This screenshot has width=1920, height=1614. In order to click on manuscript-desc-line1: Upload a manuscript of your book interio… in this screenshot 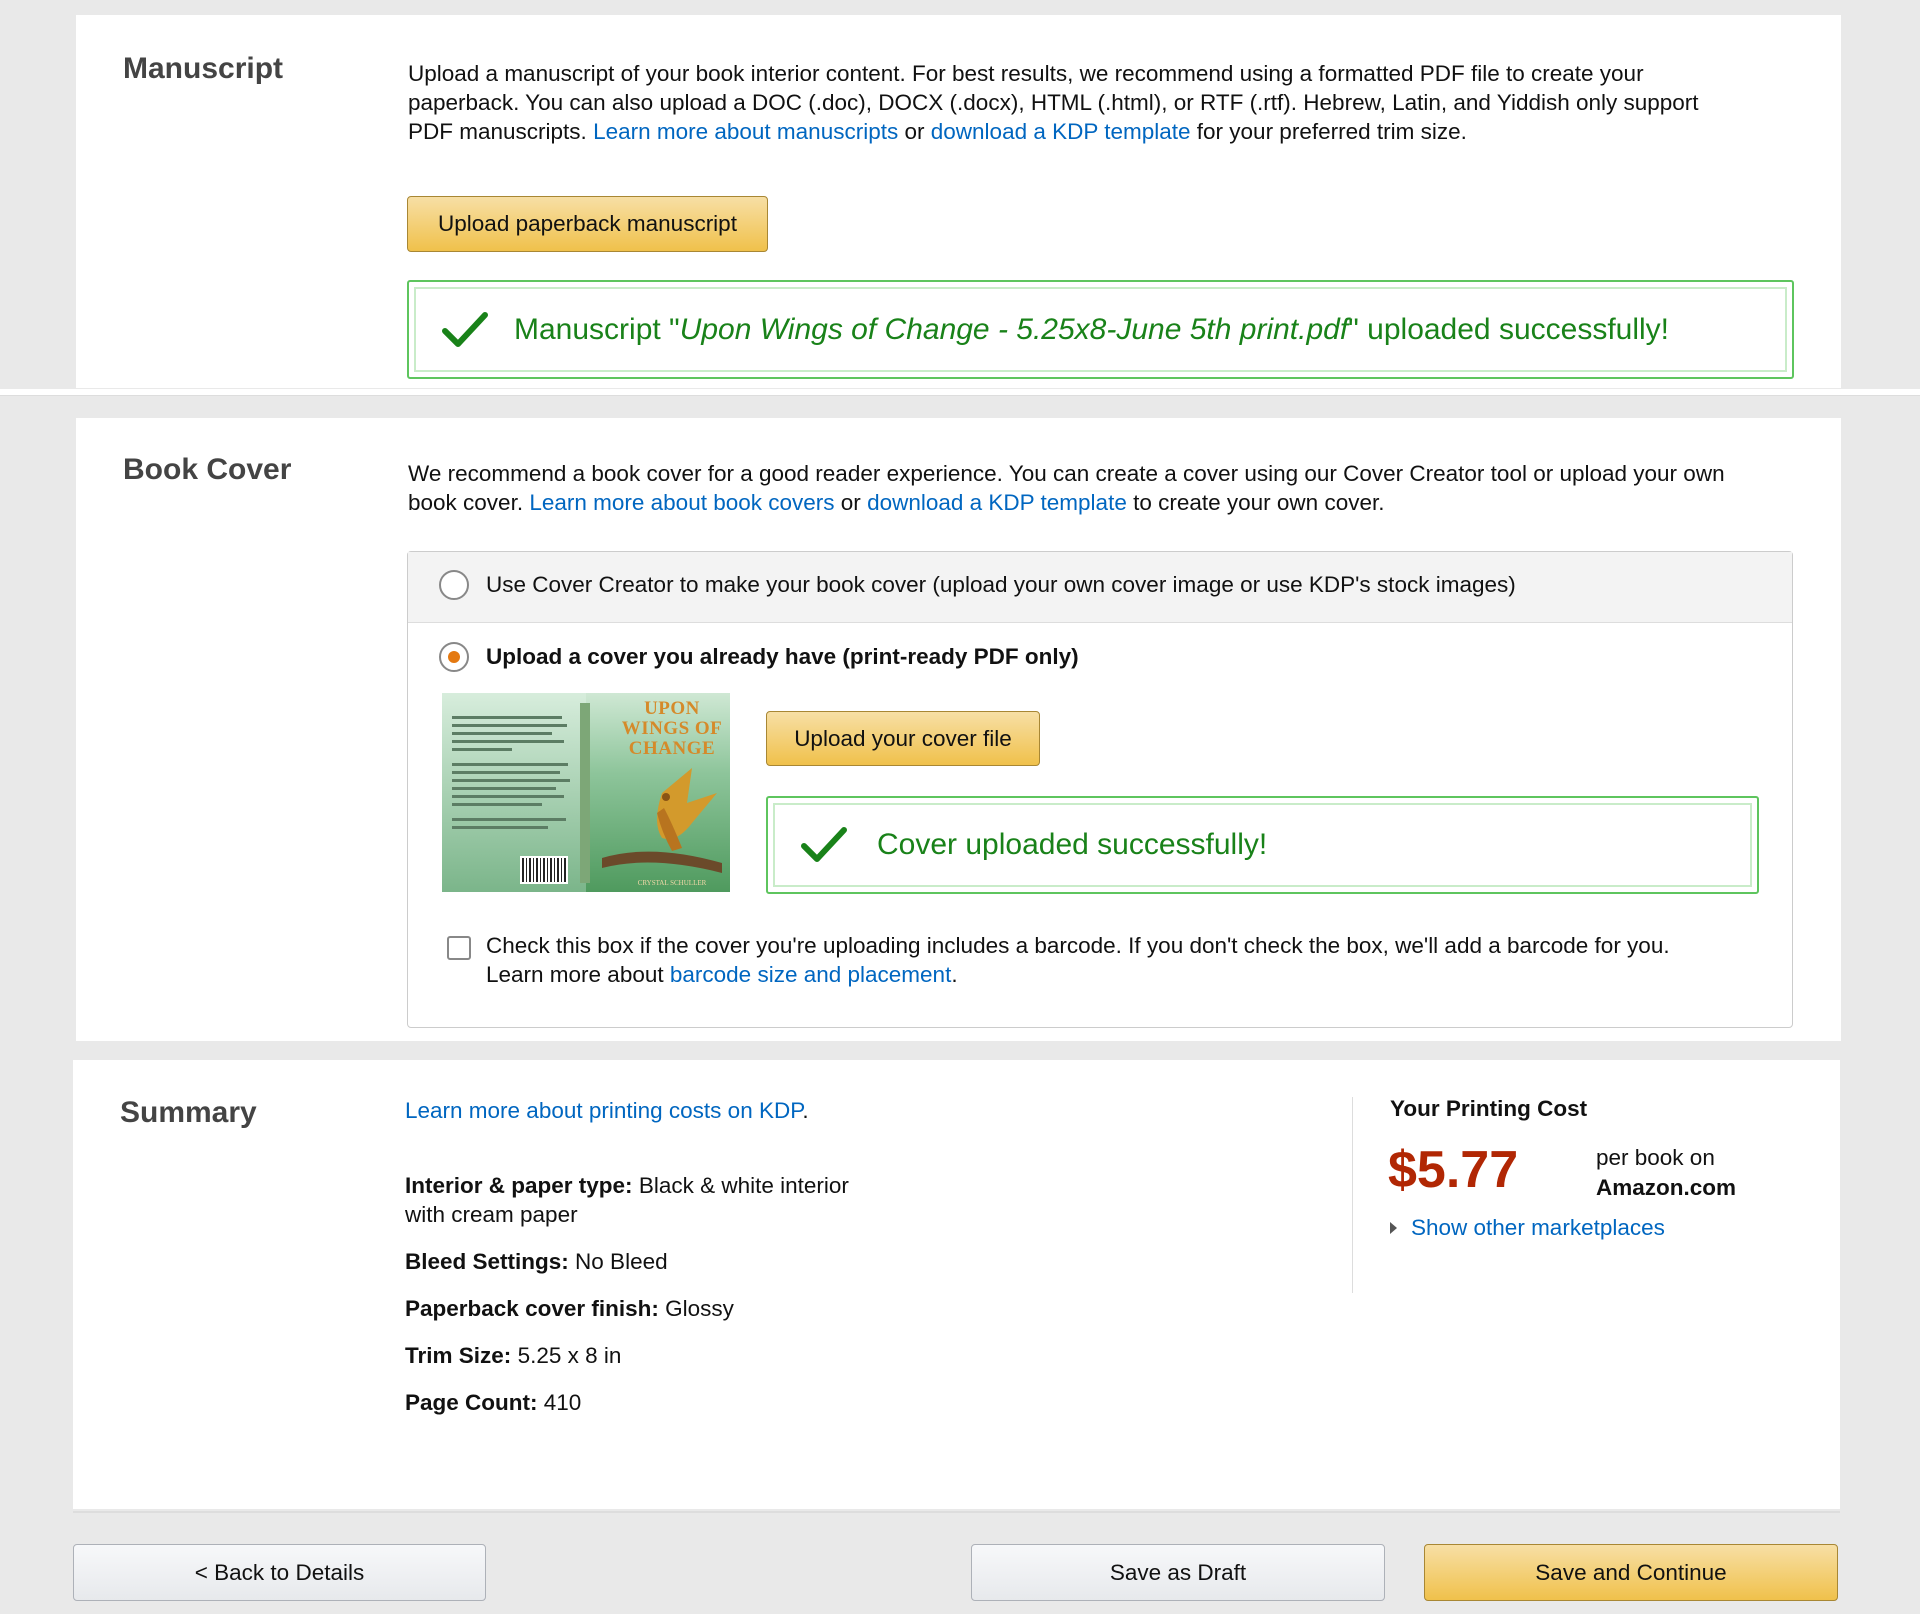, I will do `click(1026, 73)`.